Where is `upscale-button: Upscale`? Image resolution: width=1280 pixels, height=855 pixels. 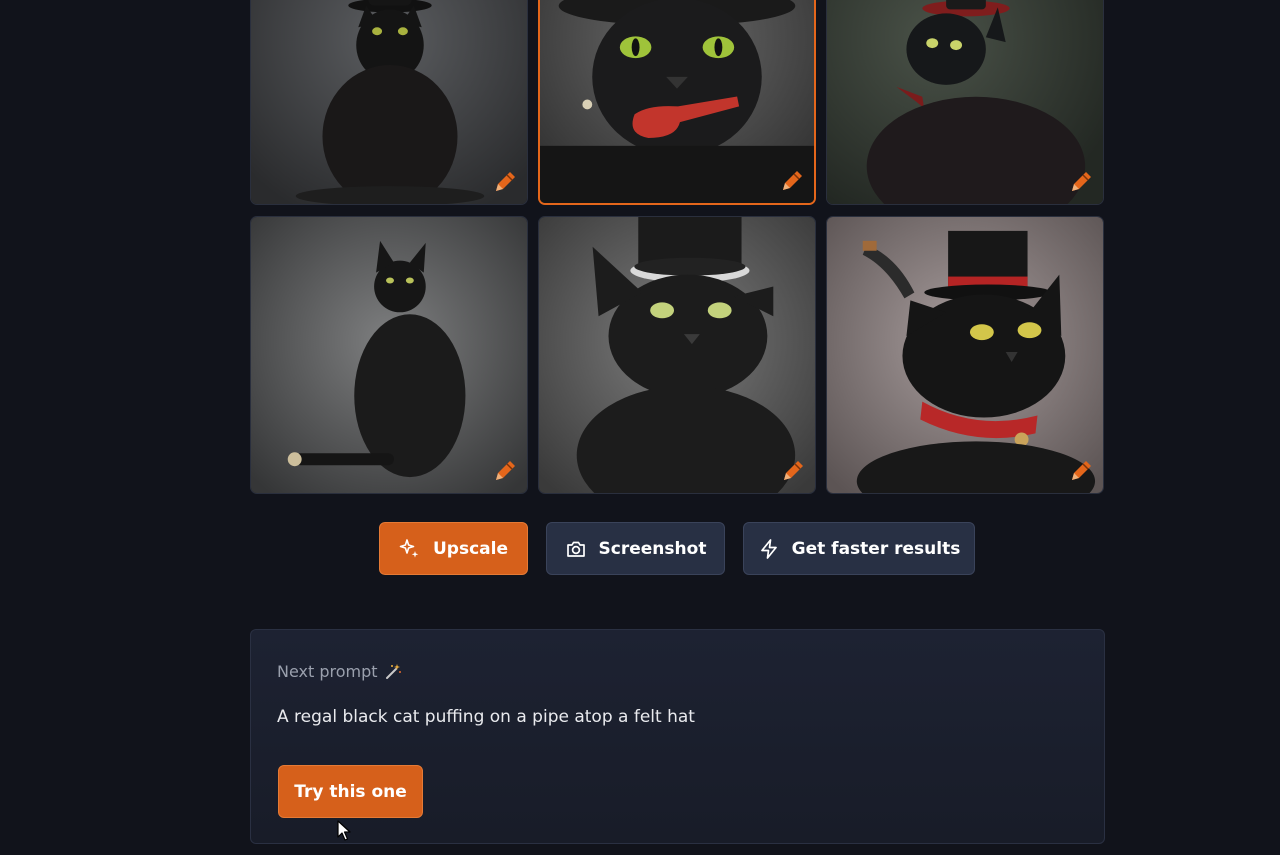 upscale-button: Upscale is located at coordinates (453, 548).